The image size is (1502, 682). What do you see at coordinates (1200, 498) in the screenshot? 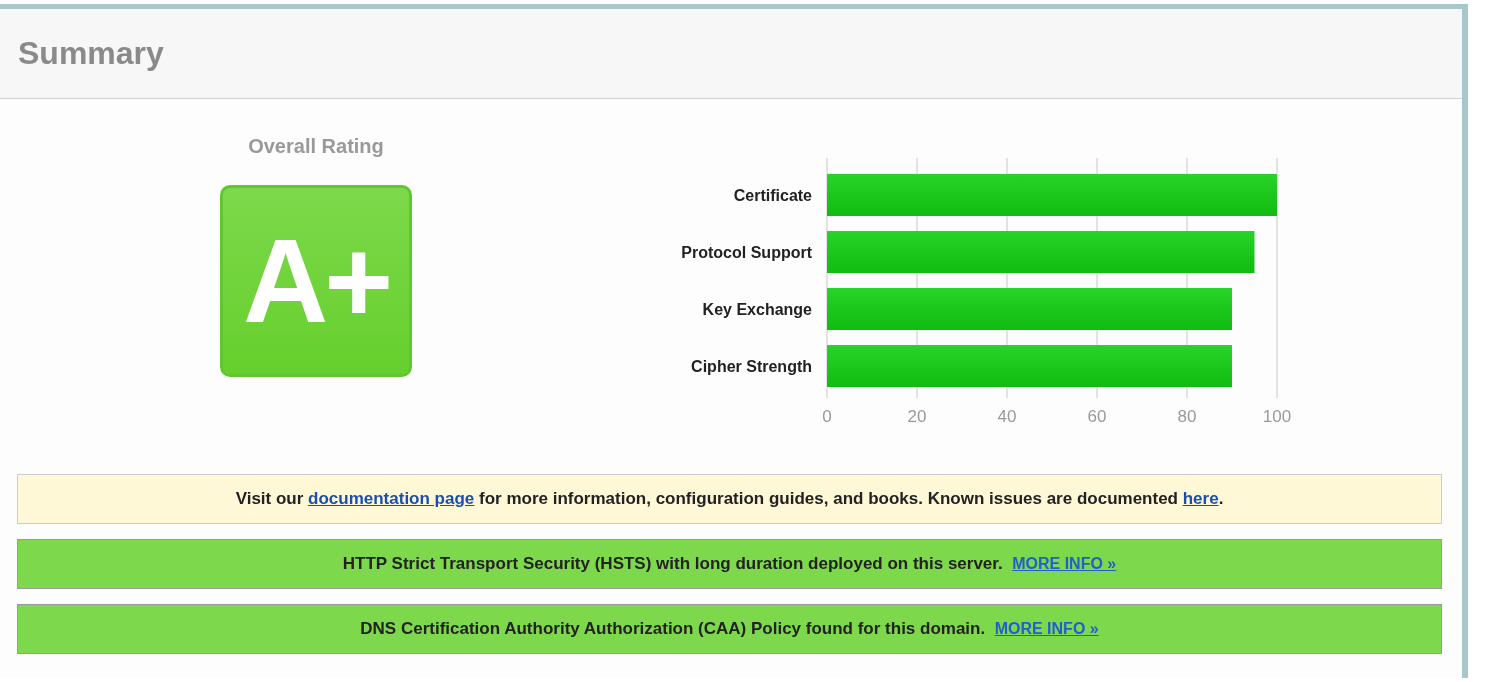
I see `text-link: here` at bounding box center [1200, 498].